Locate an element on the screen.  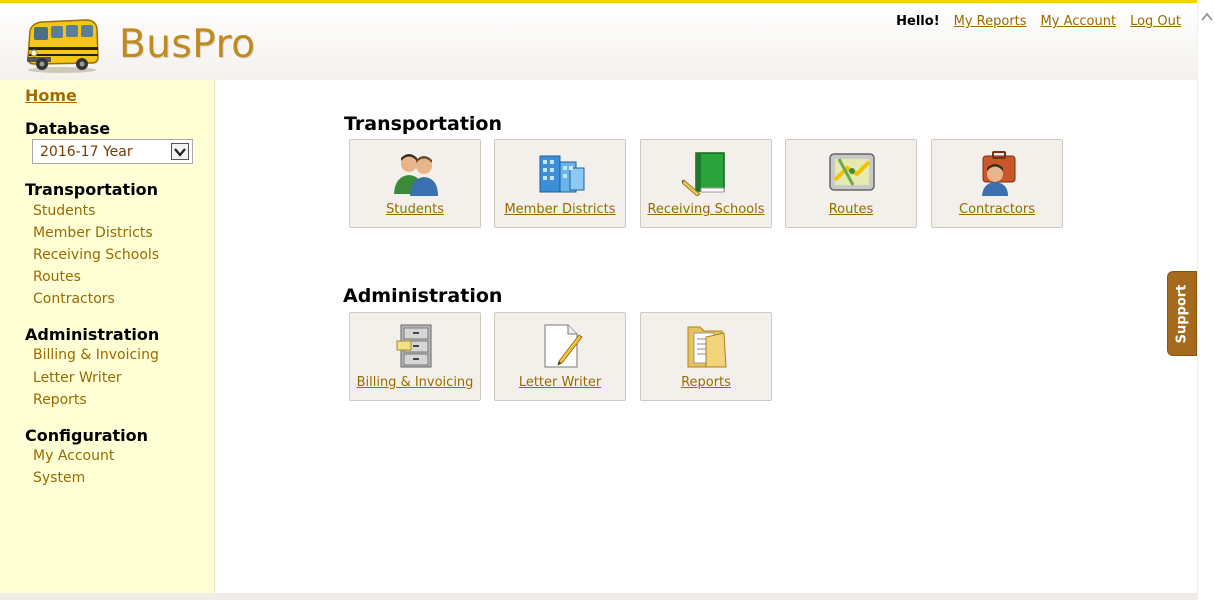
database-select-value: 2016-17 Year is located at coordinates (86, 152).